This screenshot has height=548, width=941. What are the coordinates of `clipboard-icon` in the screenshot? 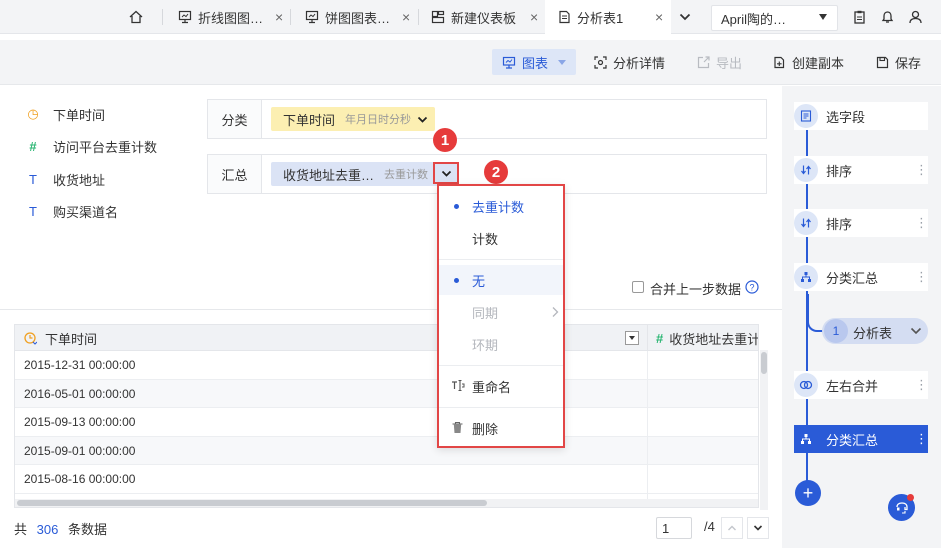 It's located at (859, 17).